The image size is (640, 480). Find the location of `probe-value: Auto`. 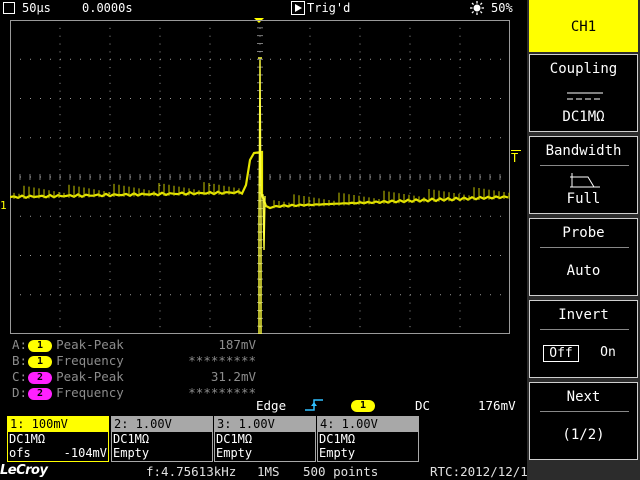

probe-value: Auto is located at coordinates (583, 271).